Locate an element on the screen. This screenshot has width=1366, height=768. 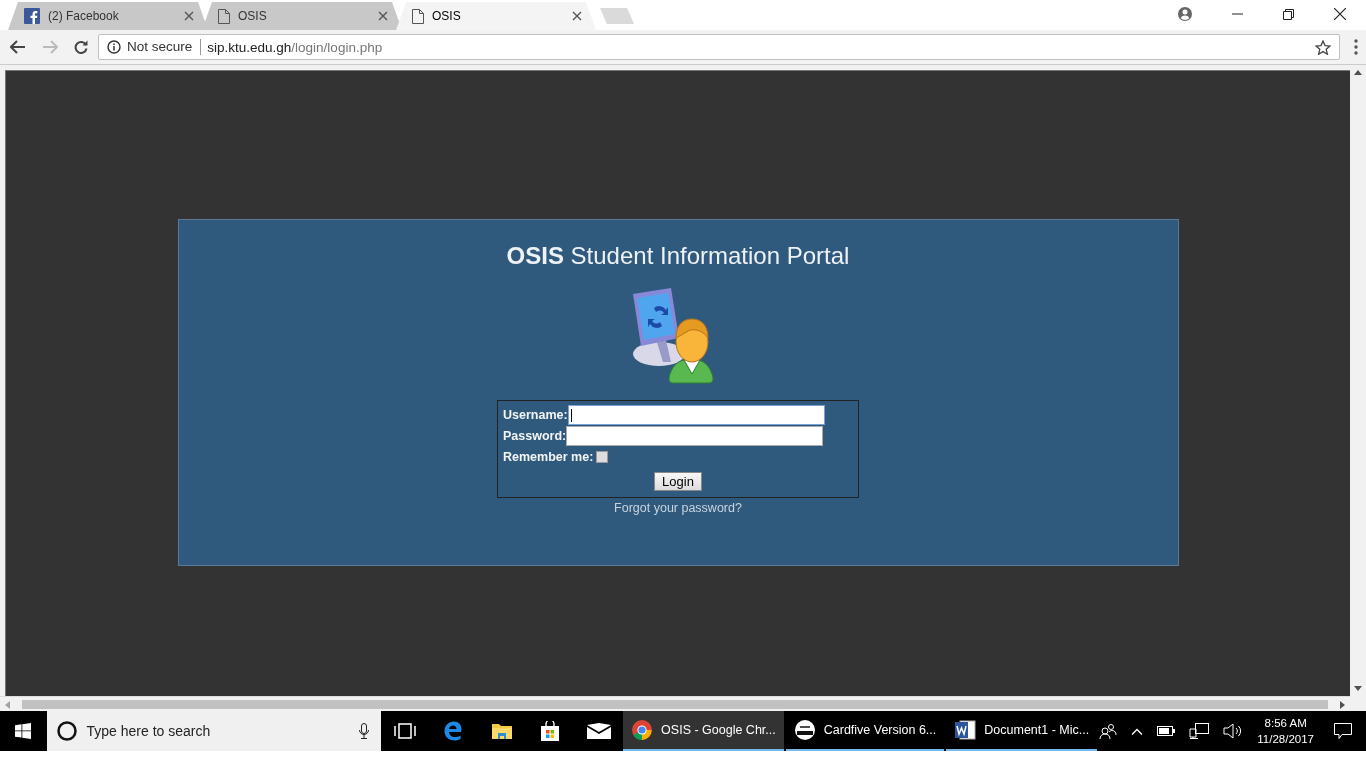
chrome-icon is located at coordinates (642, 730).